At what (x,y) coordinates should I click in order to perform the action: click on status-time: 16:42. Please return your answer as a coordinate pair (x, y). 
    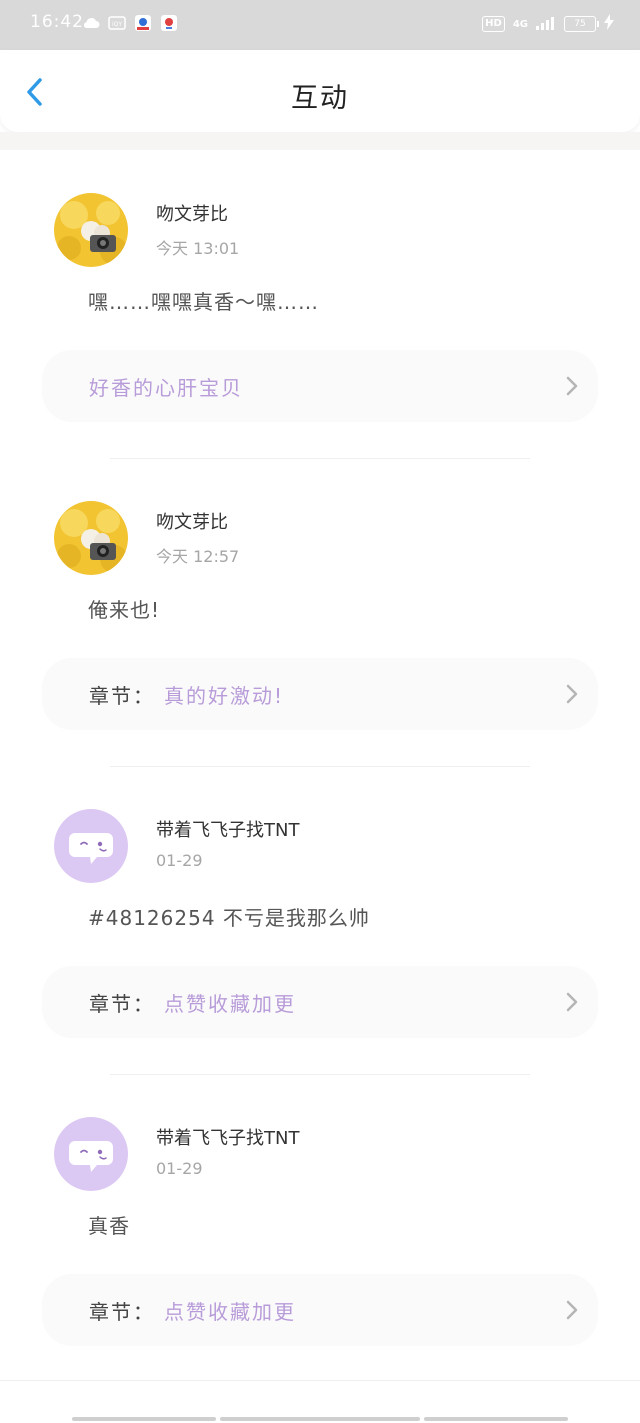
    Looking at the image, I should click on (57, 22).